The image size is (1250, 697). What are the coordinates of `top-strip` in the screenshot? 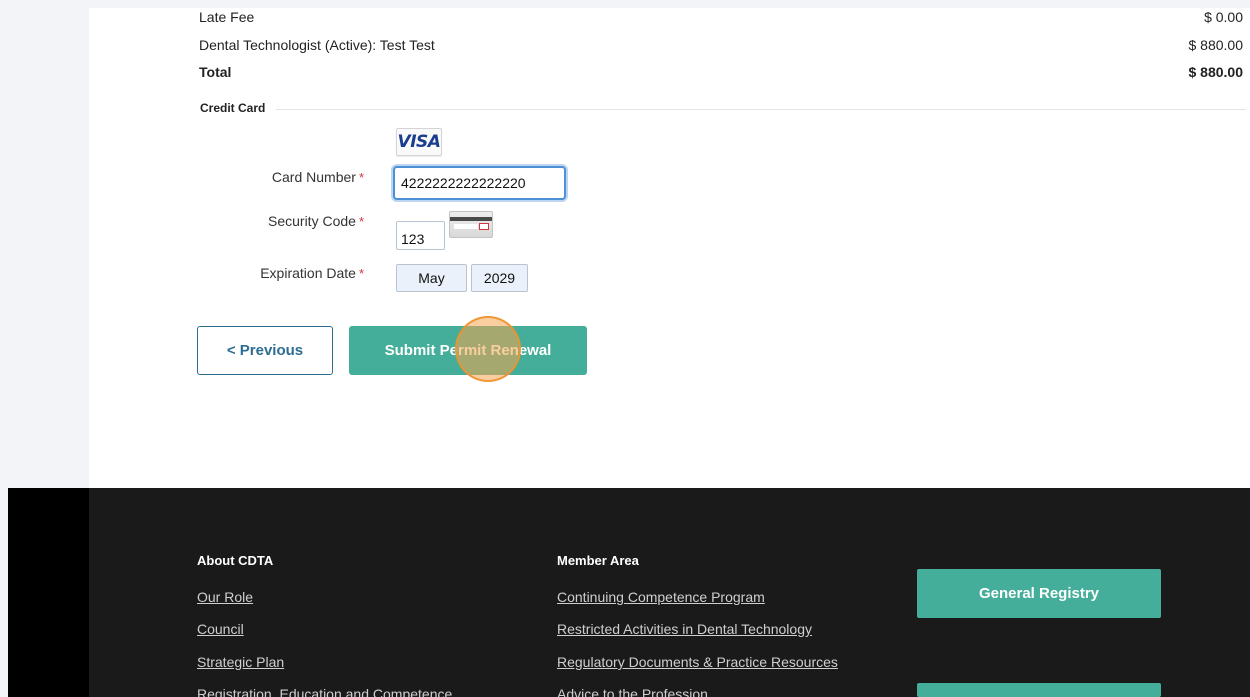 It's located at (625, 4).